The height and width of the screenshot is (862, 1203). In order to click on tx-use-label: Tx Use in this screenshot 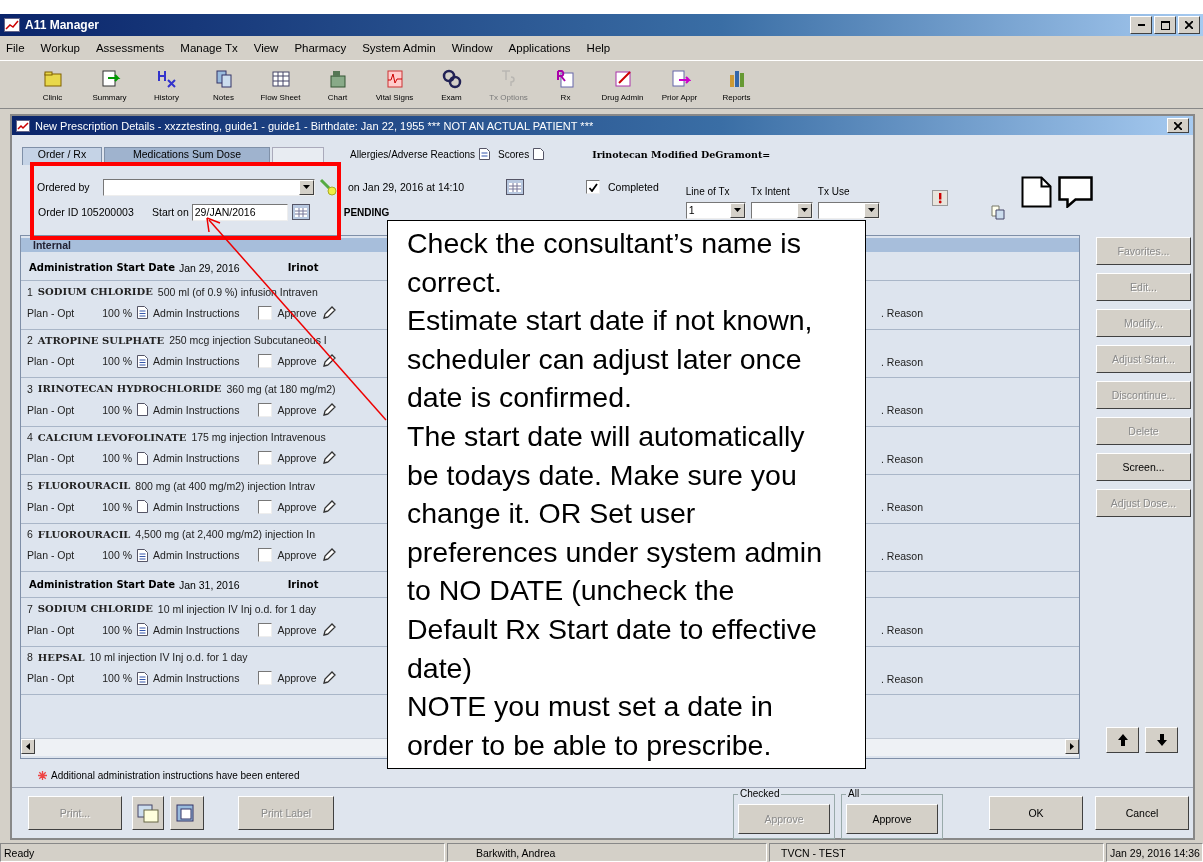, I will do `click(834, 191)`.